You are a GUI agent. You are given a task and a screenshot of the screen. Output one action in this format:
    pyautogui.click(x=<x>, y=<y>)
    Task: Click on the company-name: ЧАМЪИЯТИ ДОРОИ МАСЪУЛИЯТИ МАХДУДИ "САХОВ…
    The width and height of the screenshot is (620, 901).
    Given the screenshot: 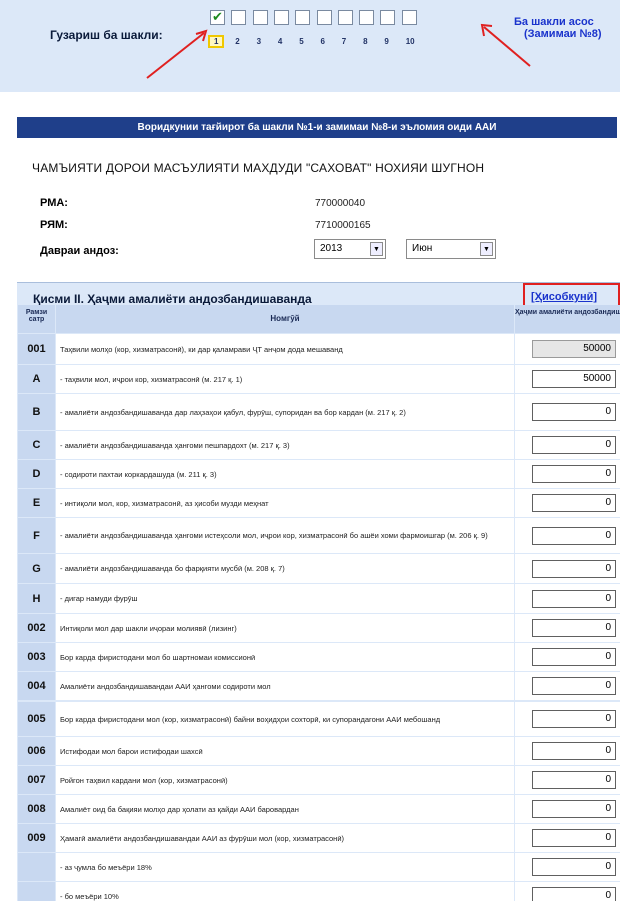 What is the action you would take?
    pyautogui.click(x=258, y=168)
    